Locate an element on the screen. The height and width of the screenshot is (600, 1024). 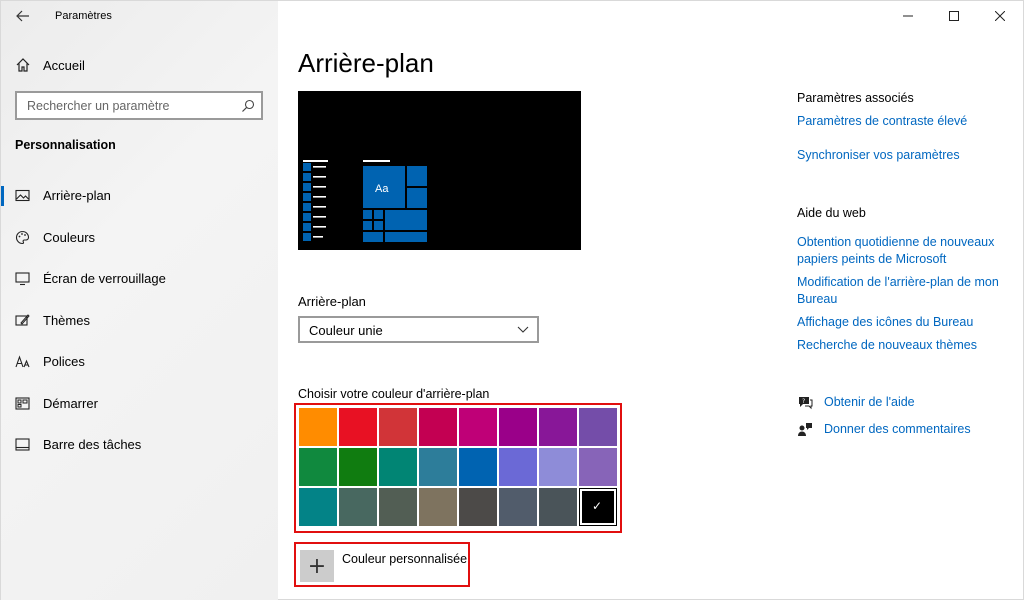
window-controls is located at coordinates (954, 16).